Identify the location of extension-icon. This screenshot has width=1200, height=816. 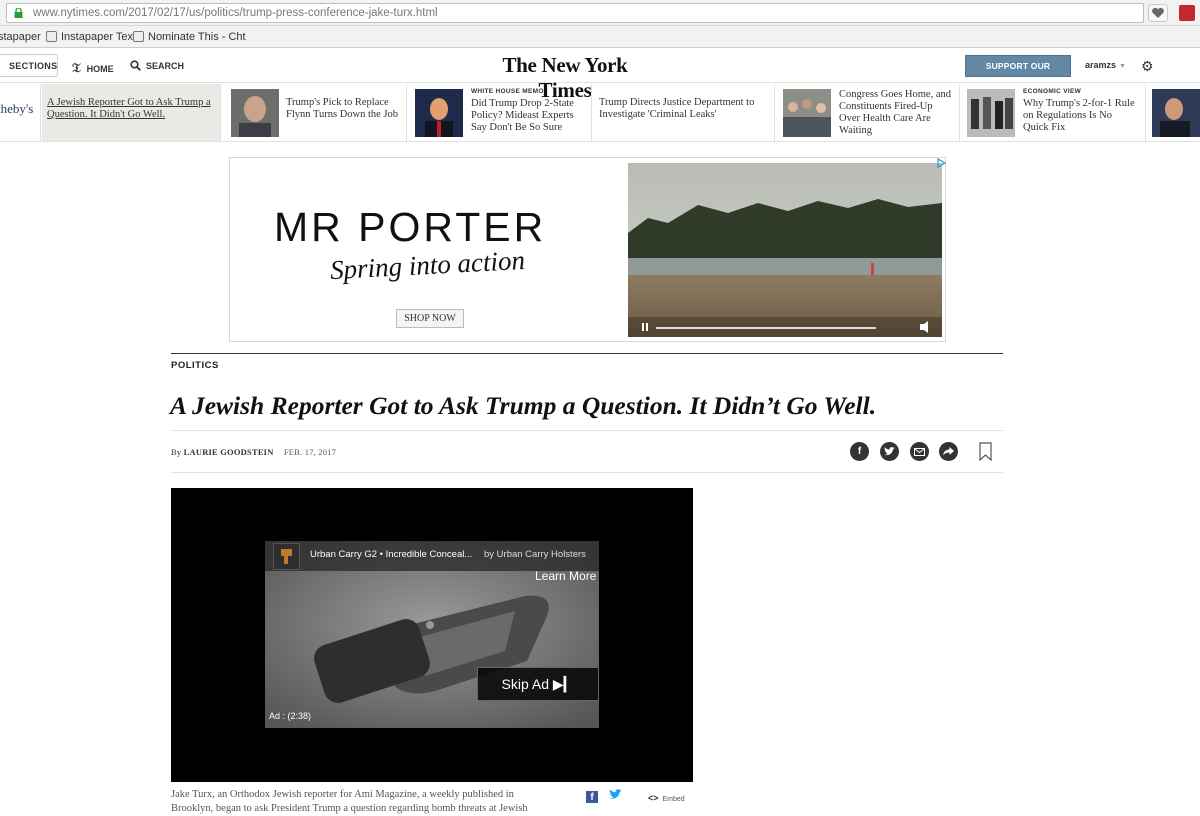
(1187, 13).